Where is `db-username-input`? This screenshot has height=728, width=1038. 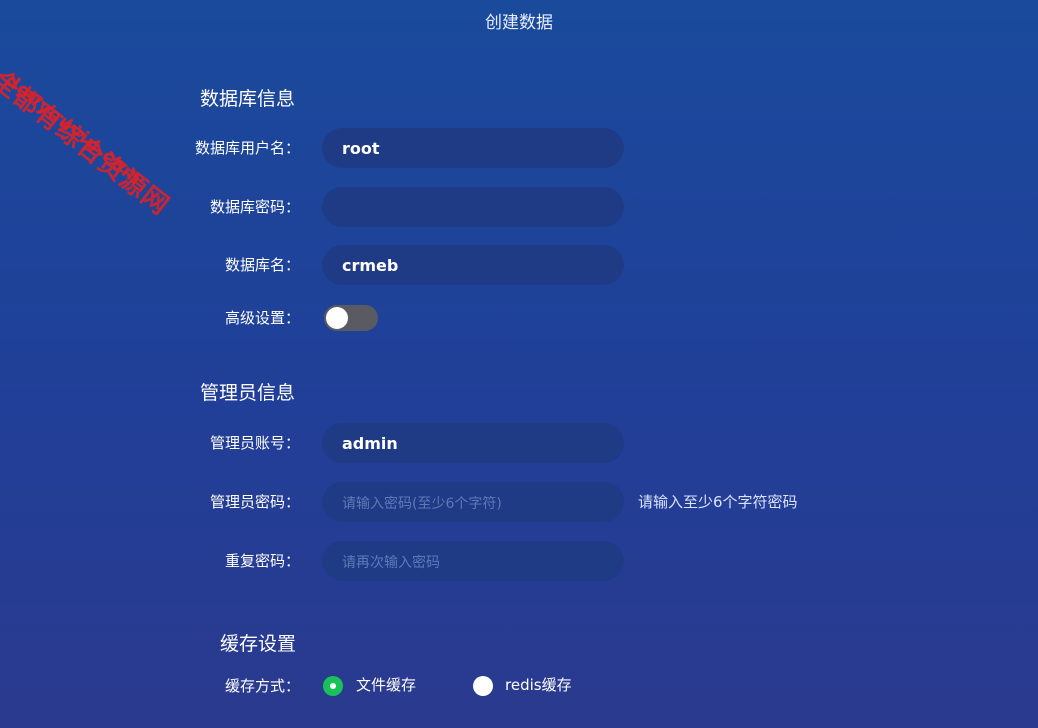
db-username-input is located at coordinates (473, 148).